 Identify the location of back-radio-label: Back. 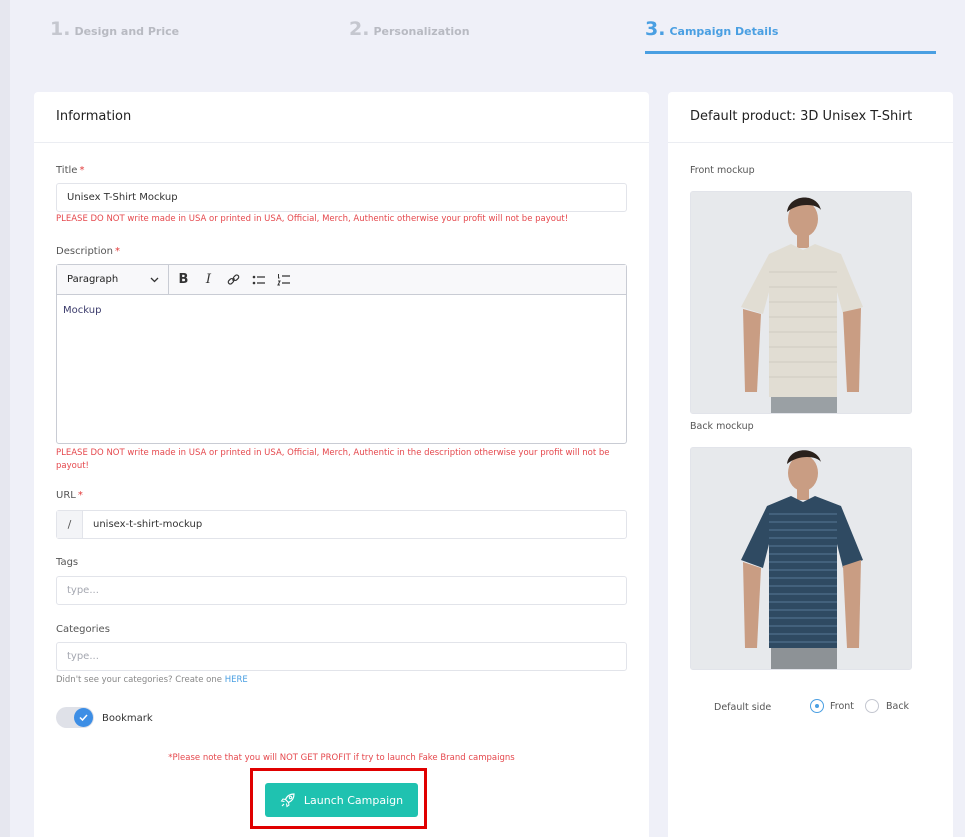
(898, 706).